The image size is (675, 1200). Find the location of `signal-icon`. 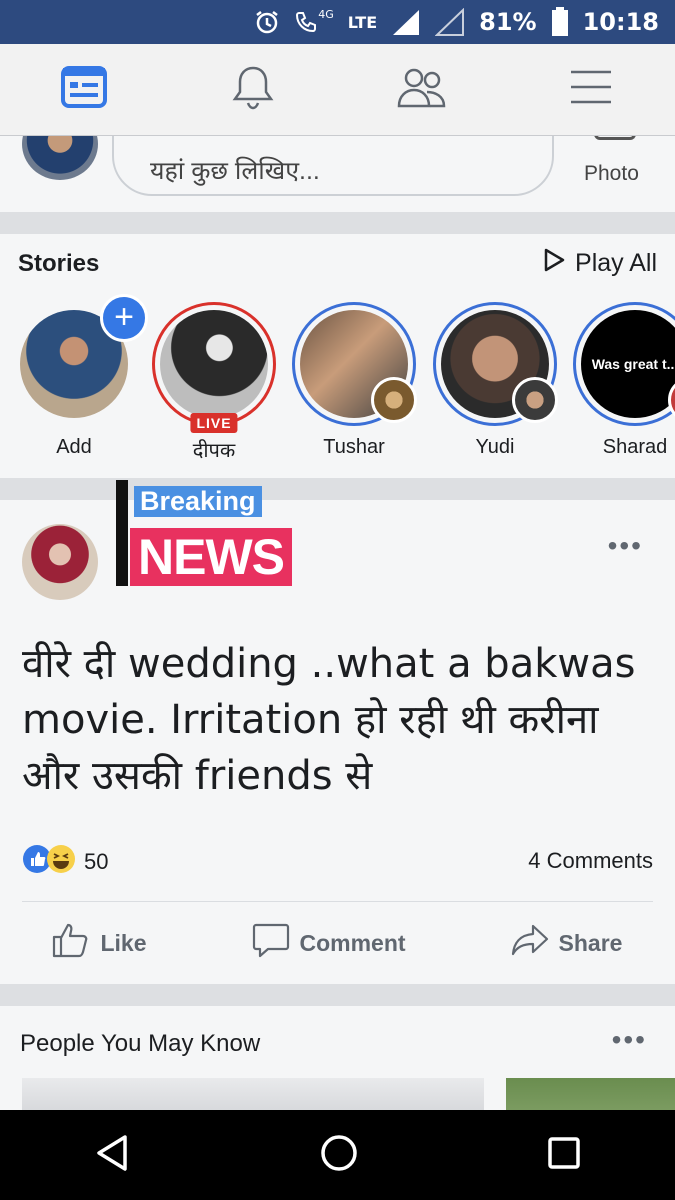

signal-icon is located at coordinates (406, 22).